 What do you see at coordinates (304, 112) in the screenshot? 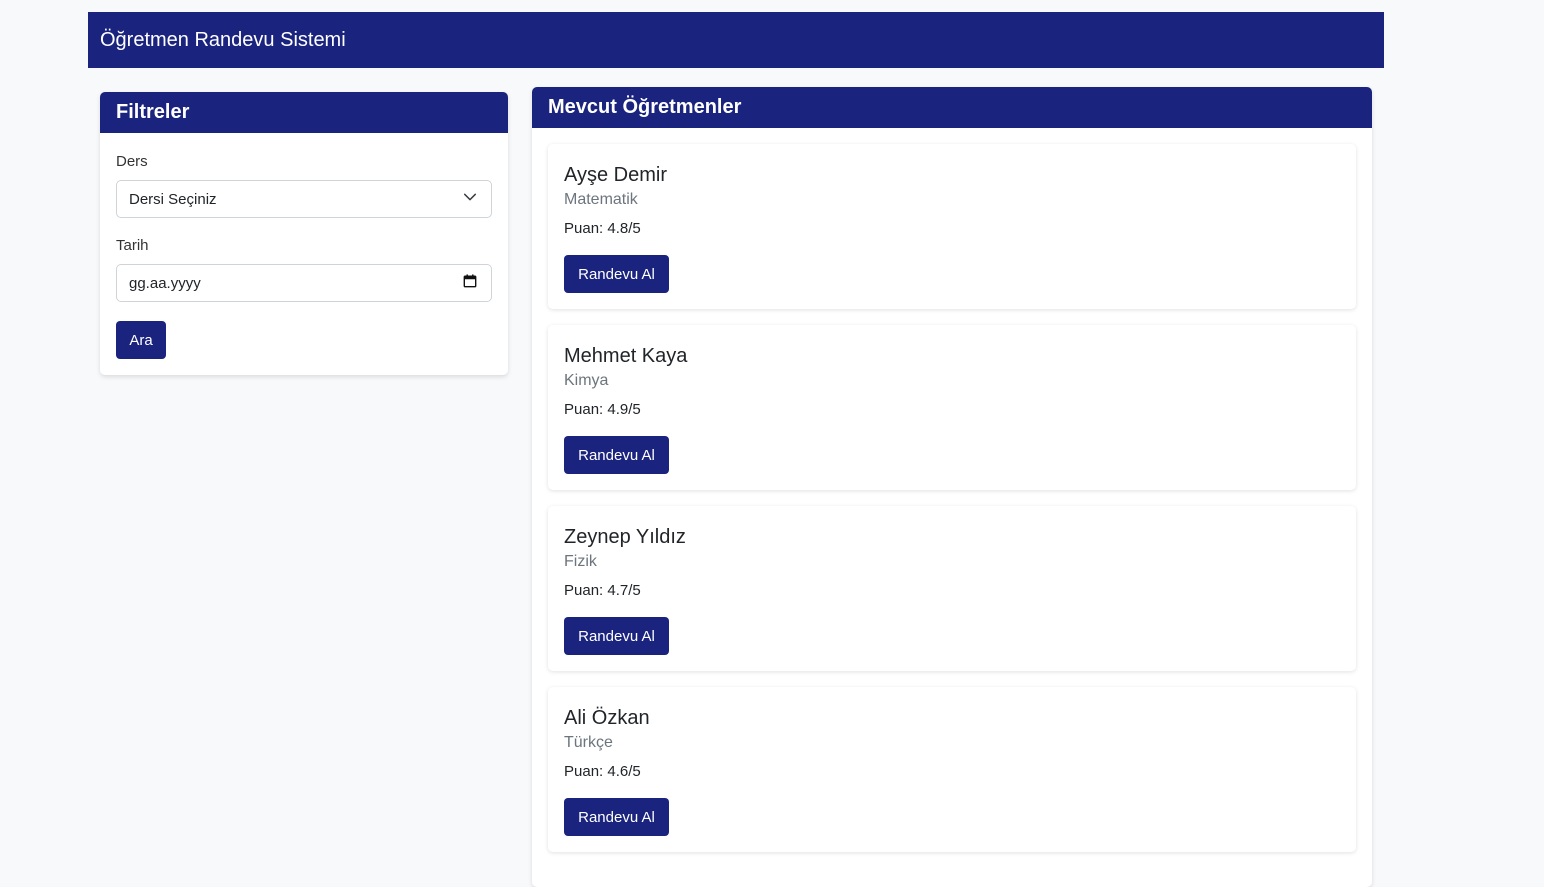
I see `filters-header: Filtreler` at bounding box center [304, 112].